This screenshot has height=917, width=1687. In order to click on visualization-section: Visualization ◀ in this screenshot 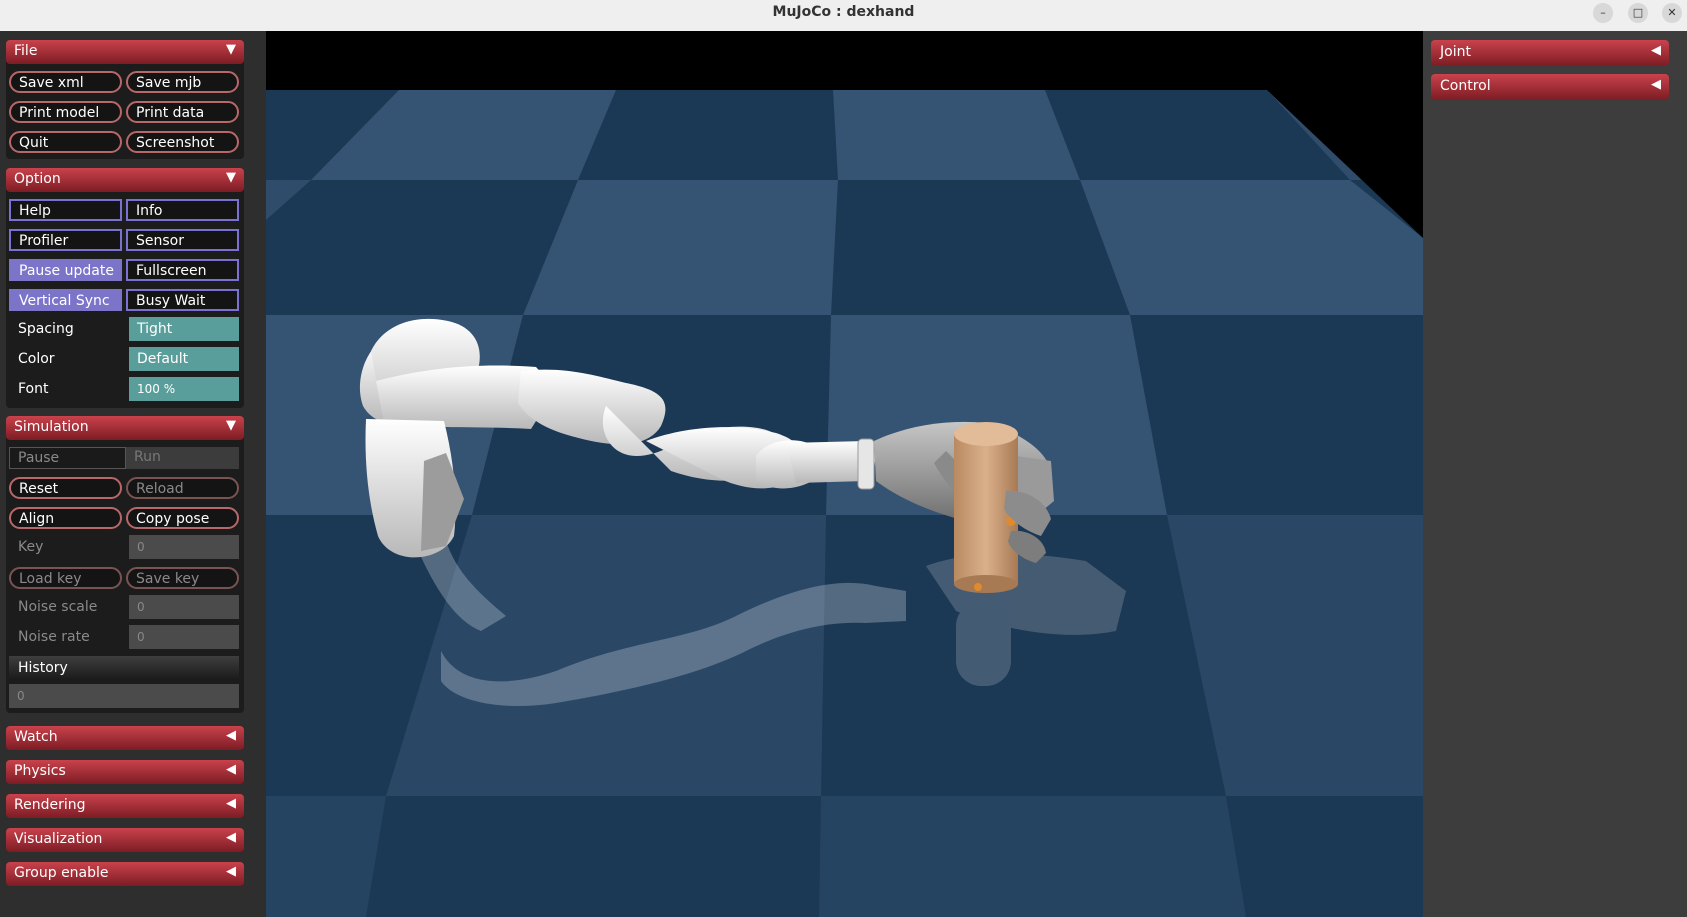, I will do `click(125, 840)`.